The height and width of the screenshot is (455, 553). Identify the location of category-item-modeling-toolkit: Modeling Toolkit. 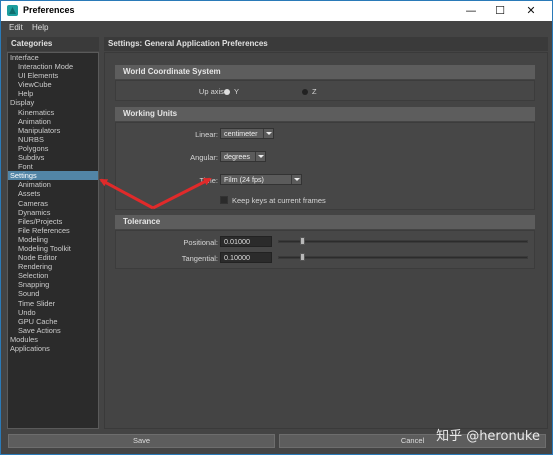
(53, 248).